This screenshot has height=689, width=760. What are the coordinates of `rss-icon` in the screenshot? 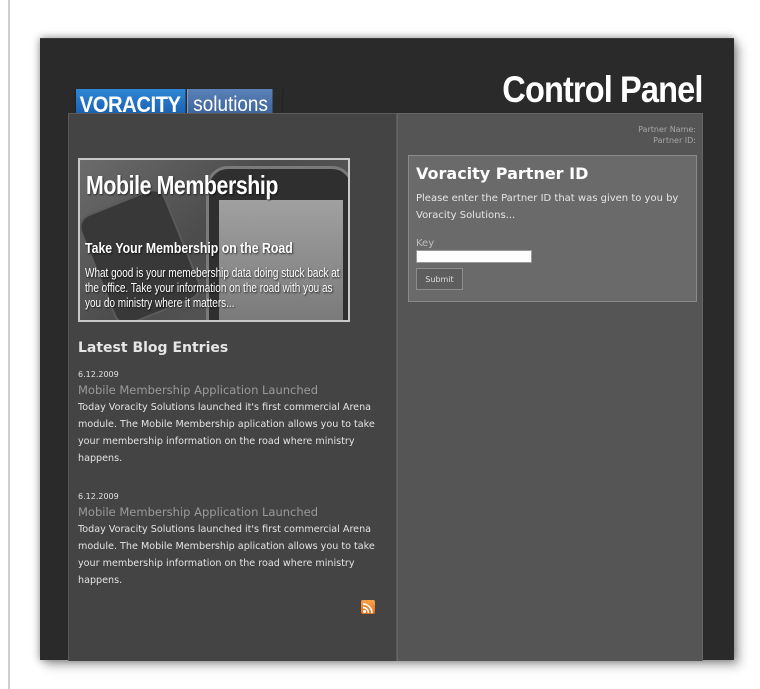 It's located at (368, 607).